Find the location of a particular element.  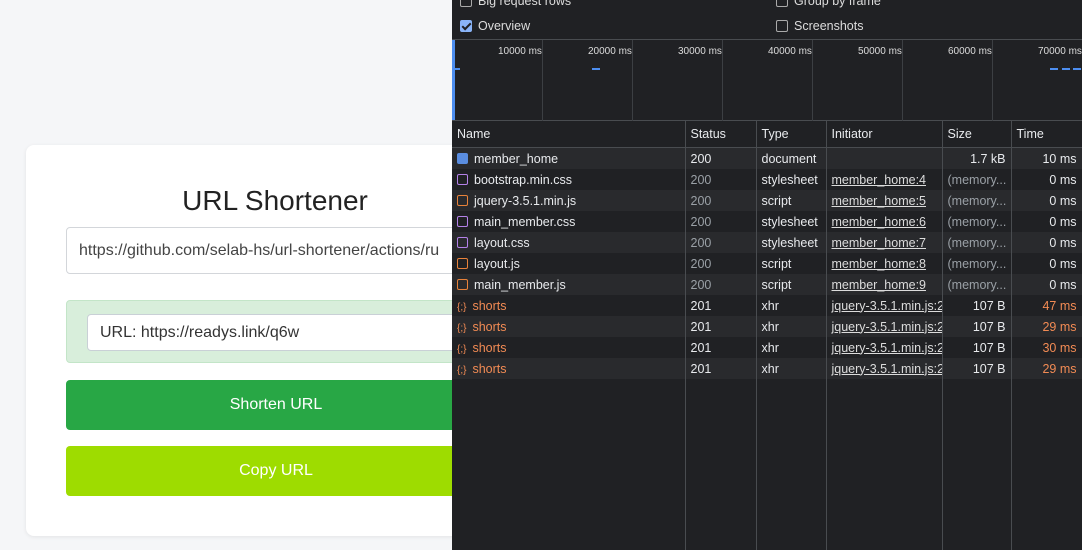

cell-name: layout.css is located at coordinates (569, 242).